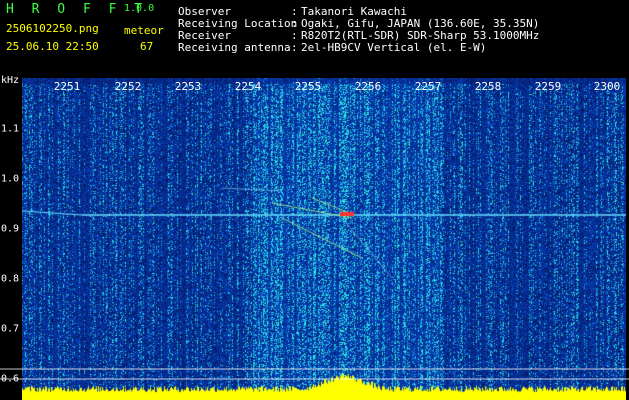 This screenshot has height=400, width=629. I want to click on info-label-location: Receiving Location, so click(238, 23).